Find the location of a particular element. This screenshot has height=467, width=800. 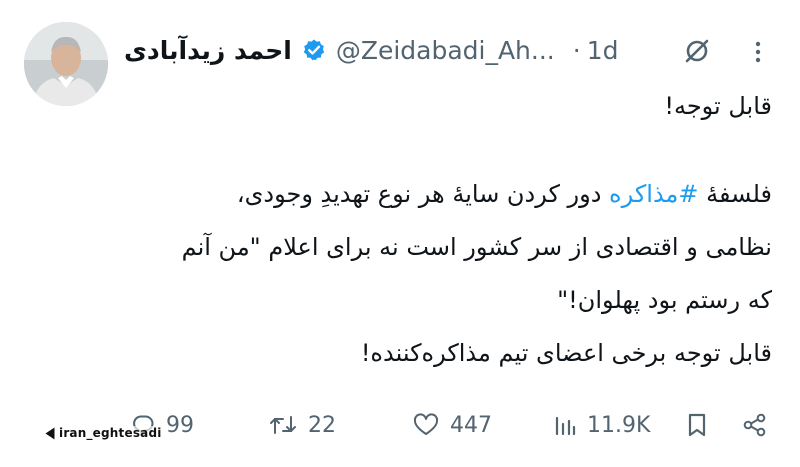

more-icon is located at coordinates (758, 52).